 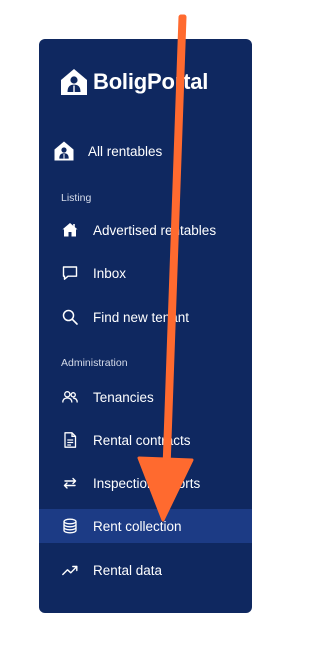 I want to click on nav-item-tenancies: Tenancies, so click(x=145, y=397).